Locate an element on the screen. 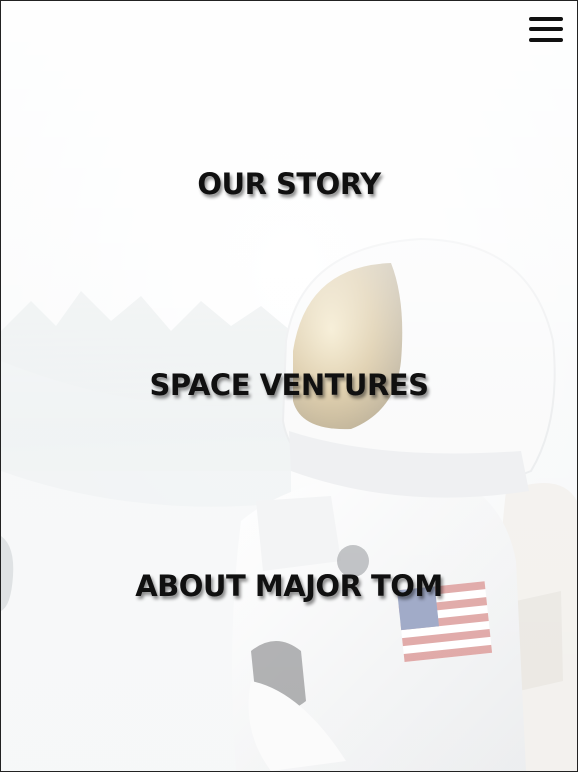  nav-link-space-ventures: SPACE VENTURES is located at coordinates (289, 385).